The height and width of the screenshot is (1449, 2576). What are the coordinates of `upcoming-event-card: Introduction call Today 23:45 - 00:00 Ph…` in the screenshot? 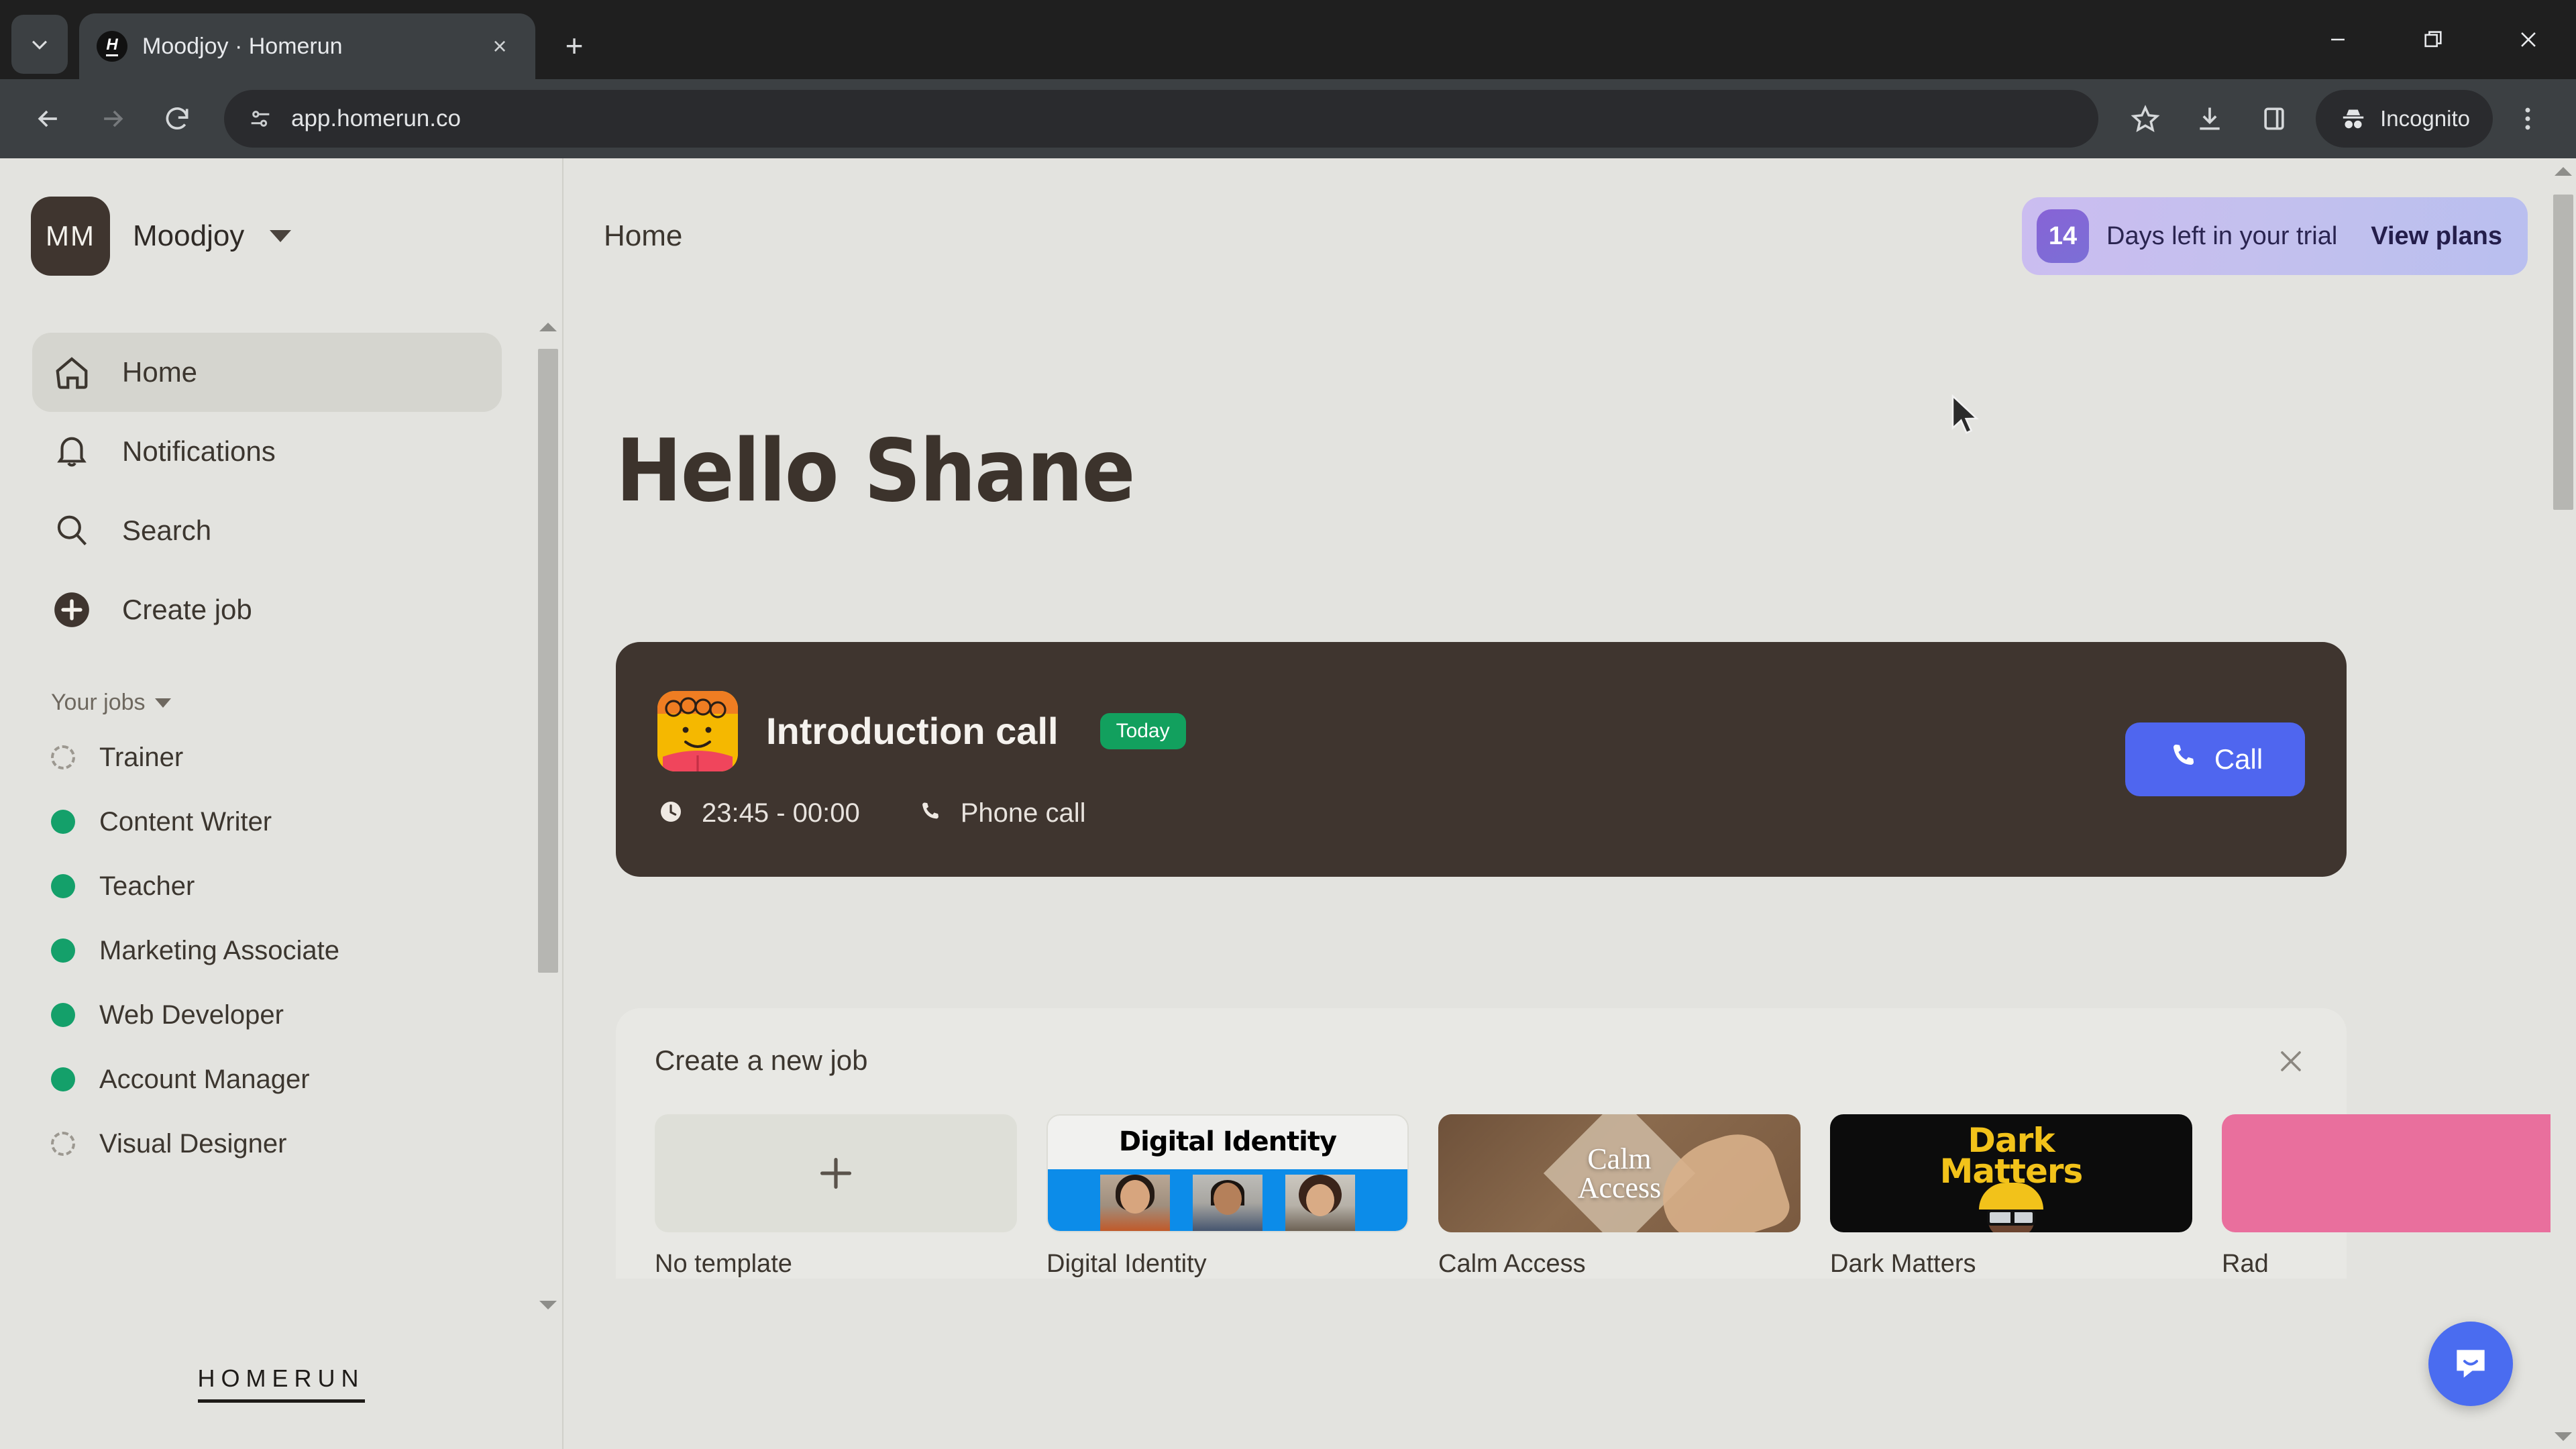 It's located at (1481, 759).